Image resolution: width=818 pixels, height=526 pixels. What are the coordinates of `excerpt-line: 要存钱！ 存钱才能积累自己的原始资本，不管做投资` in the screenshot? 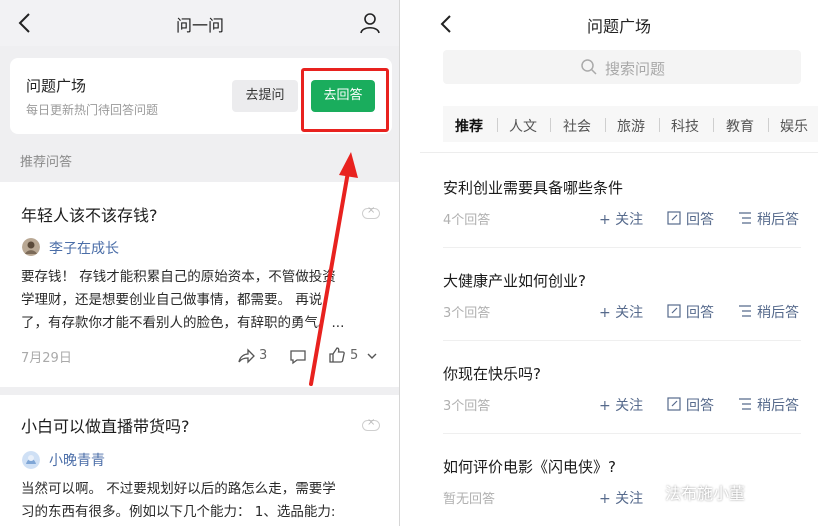 It's located at (178, 277).